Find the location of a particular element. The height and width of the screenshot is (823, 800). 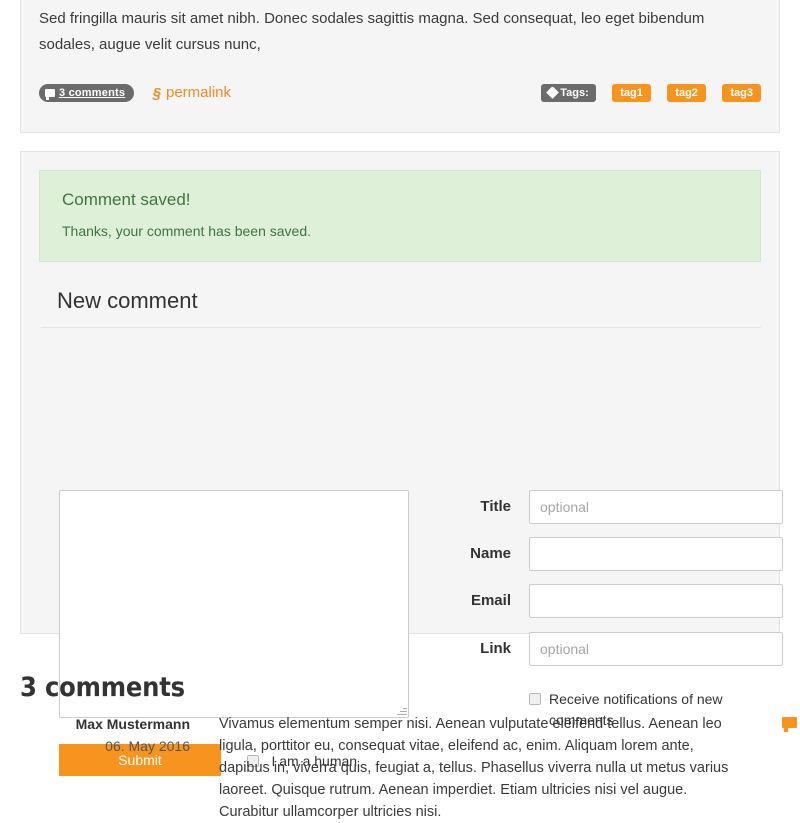

tag-chip: tag2 is located at coordinates (686, 93).